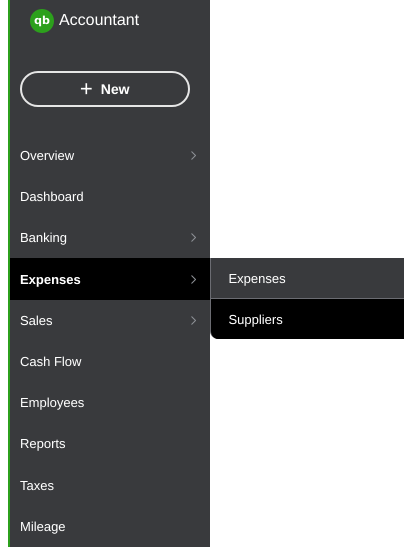 The image size is (404, 547). What do you see at coordinates (43, 444) in the screenshot?
I see `nav-label: Reports` at bounding box center [43, 444].